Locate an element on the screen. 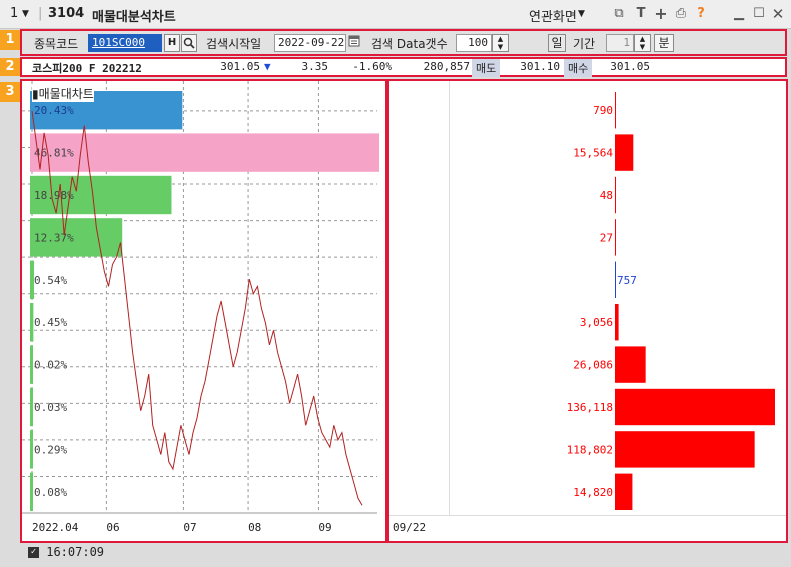 The width and height of the screenshot is (791, 567). bid-label: 매수 is located at coordinates (578, 68).